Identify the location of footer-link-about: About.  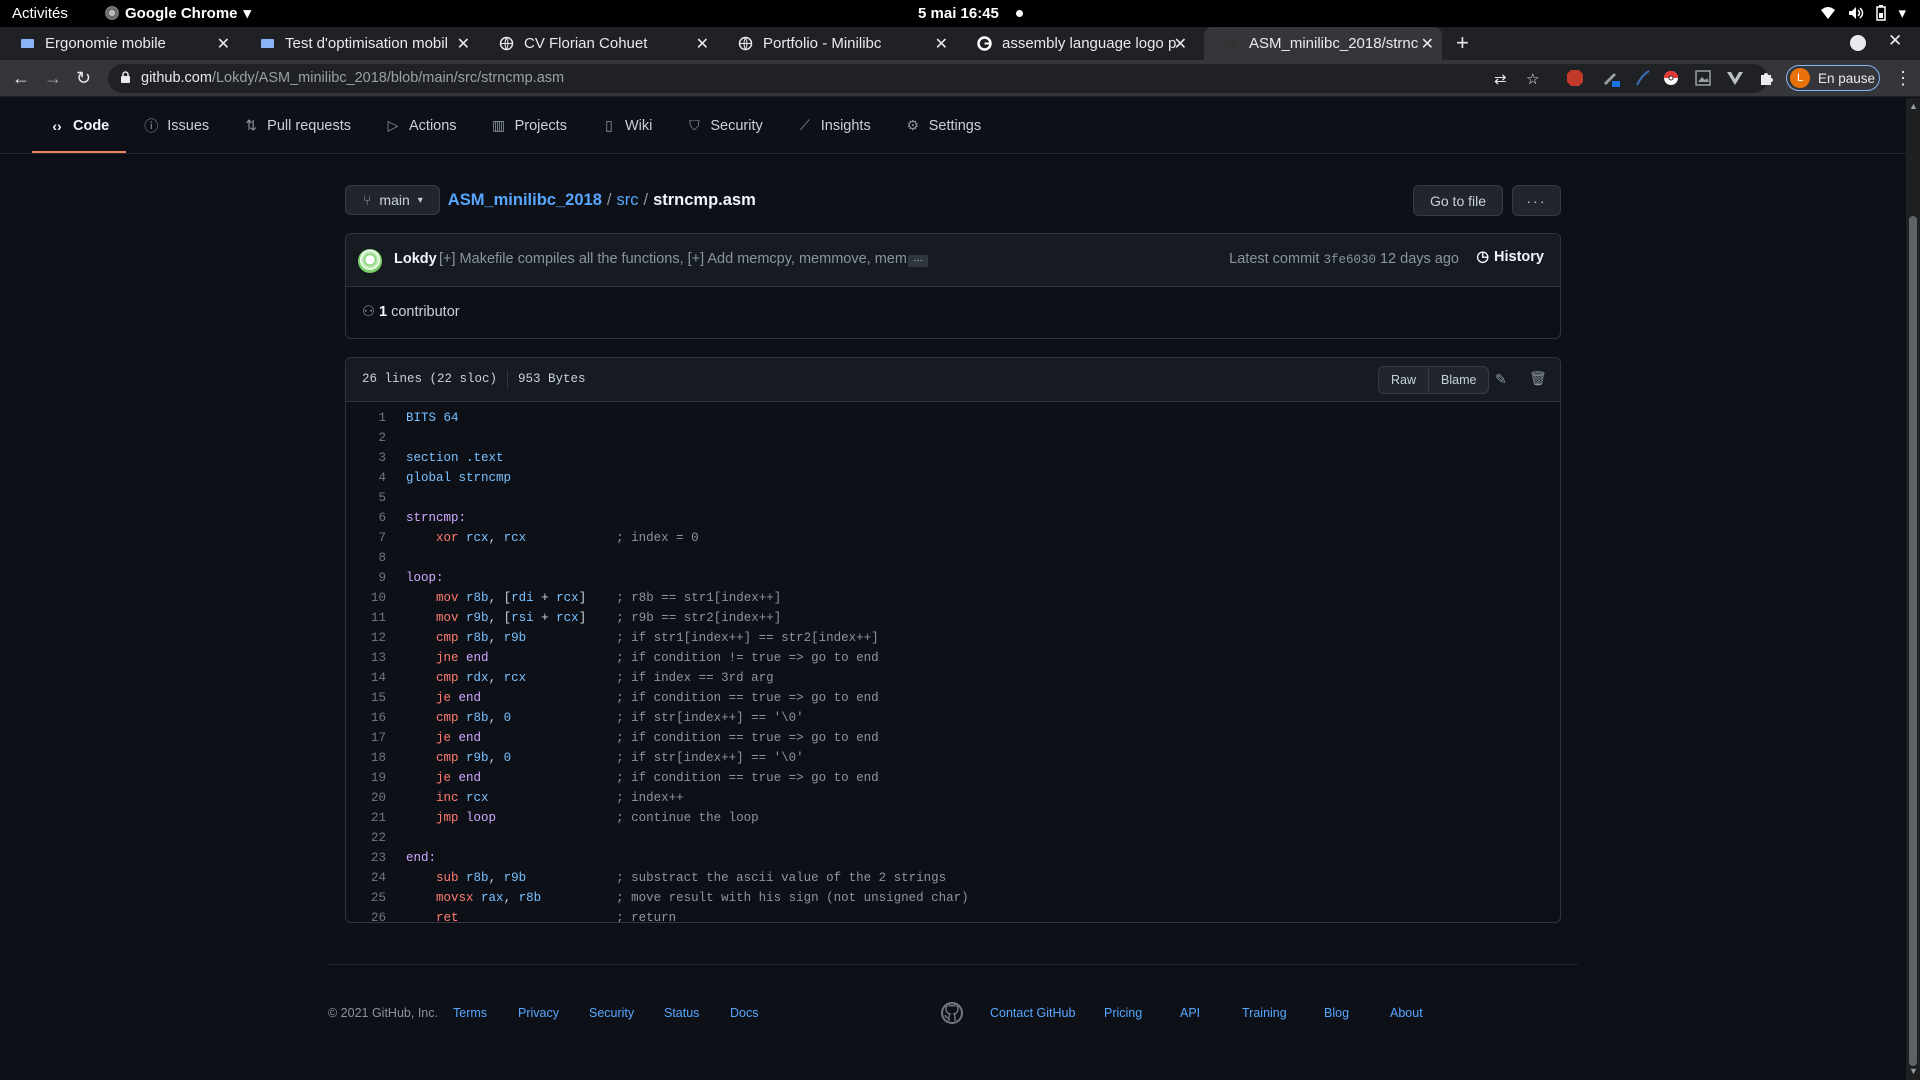
(1406, 1013).